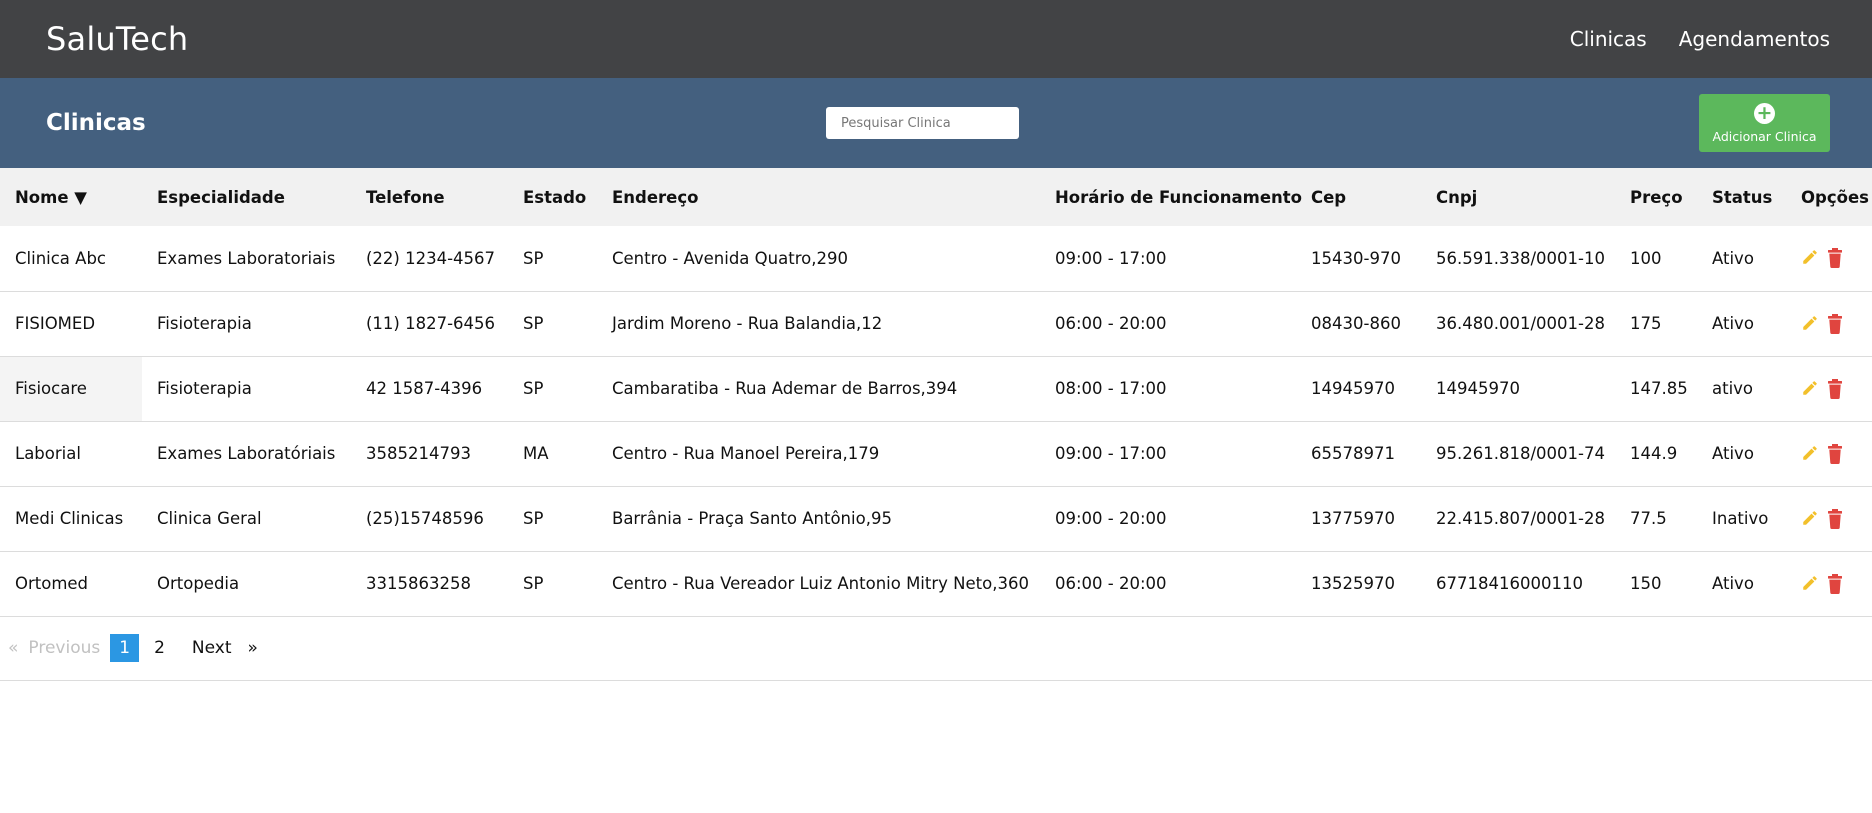  Describe the element at coordinates (936, 39) in the screenshot. I see `top-navbar: SaluTech Clinicas Agendamentos` at that location.